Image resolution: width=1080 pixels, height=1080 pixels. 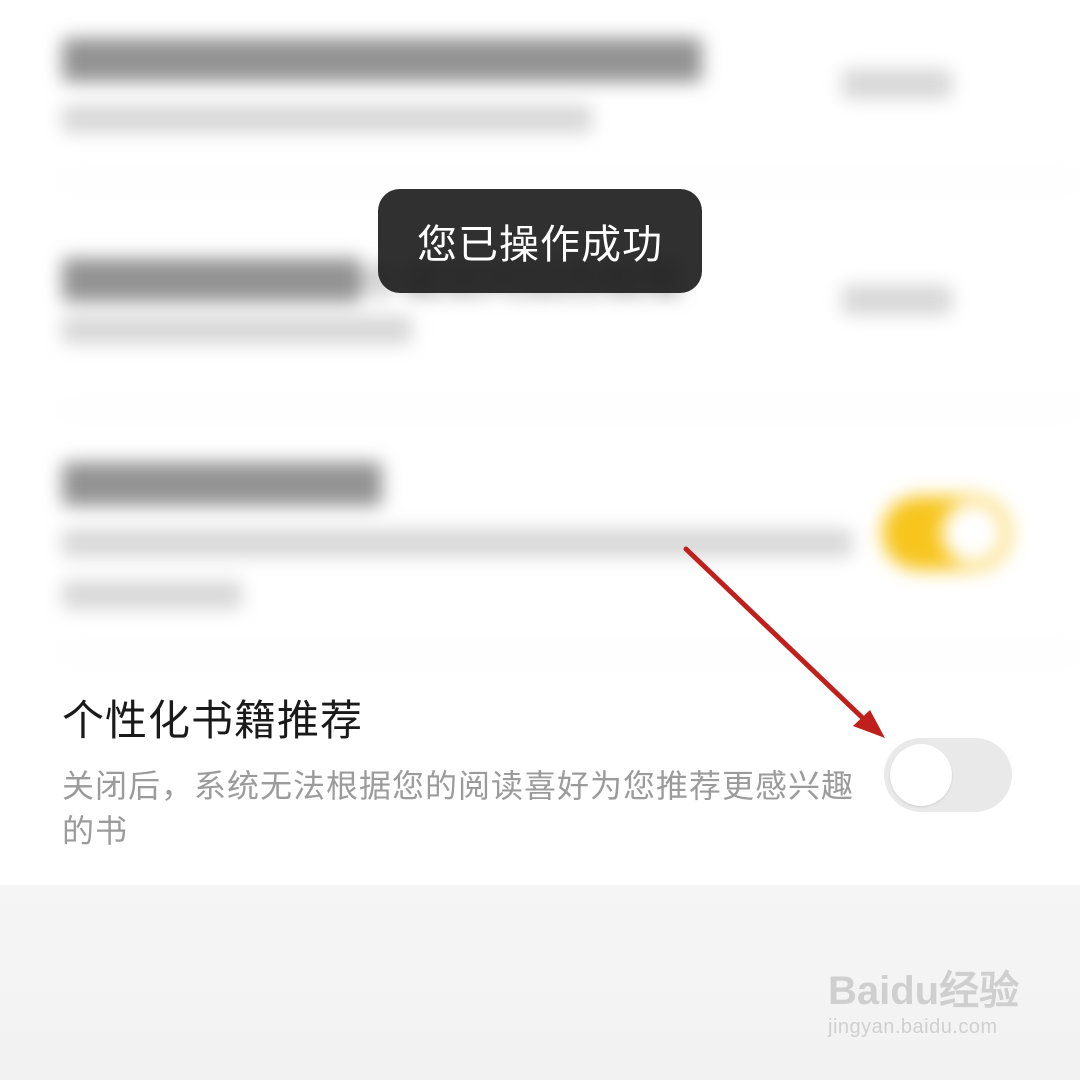 What do you see at coordinates (913, 1027) in the screenshot?
I see `watermark-url: jingyan.baidu.com` at bounding box center [913, 1027].